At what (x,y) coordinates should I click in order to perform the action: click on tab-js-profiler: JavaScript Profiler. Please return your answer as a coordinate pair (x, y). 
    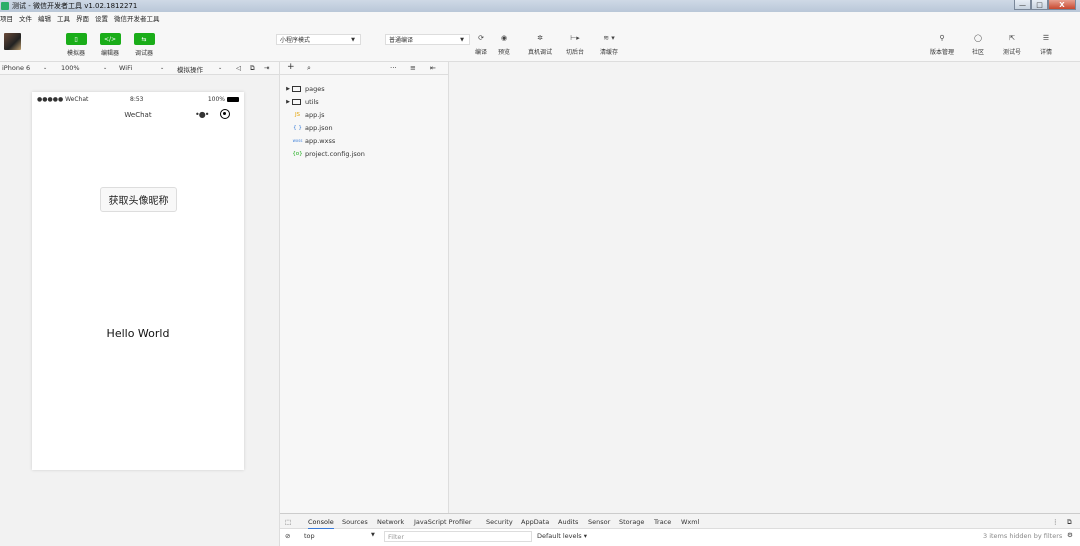
    Looking at the image, I should click on (443, 522).